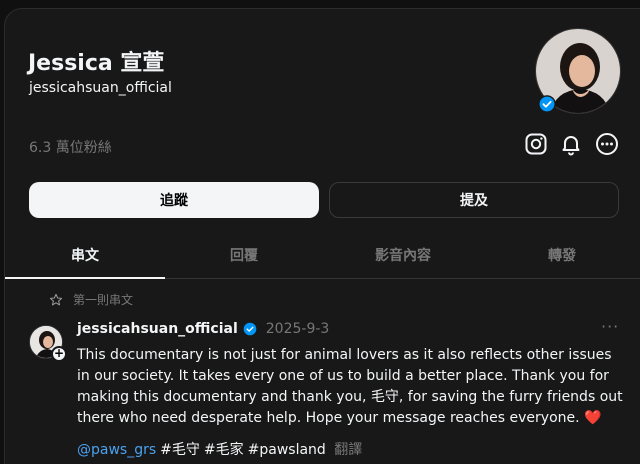  I want to click on hashtag-link: #pawsland, so click(287, 450).